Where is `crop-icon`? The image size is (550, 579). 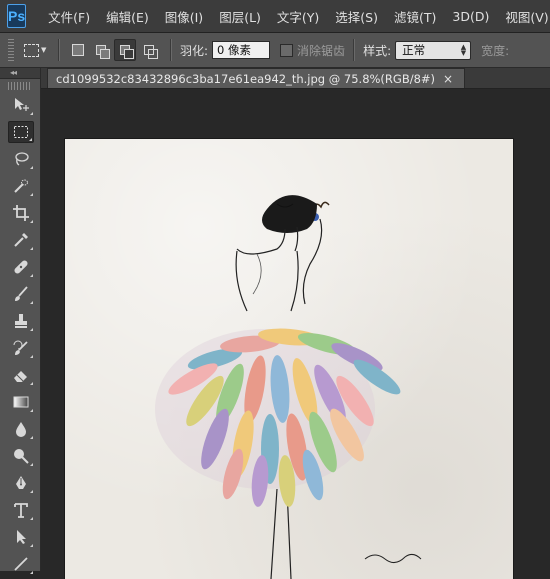 crop-icon is located at coordinates (21, 213).